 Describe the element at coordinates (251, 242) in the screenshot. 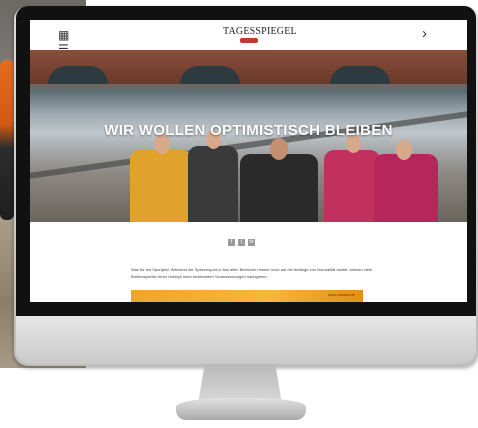

I see `mail-icon: ✉` at that location.